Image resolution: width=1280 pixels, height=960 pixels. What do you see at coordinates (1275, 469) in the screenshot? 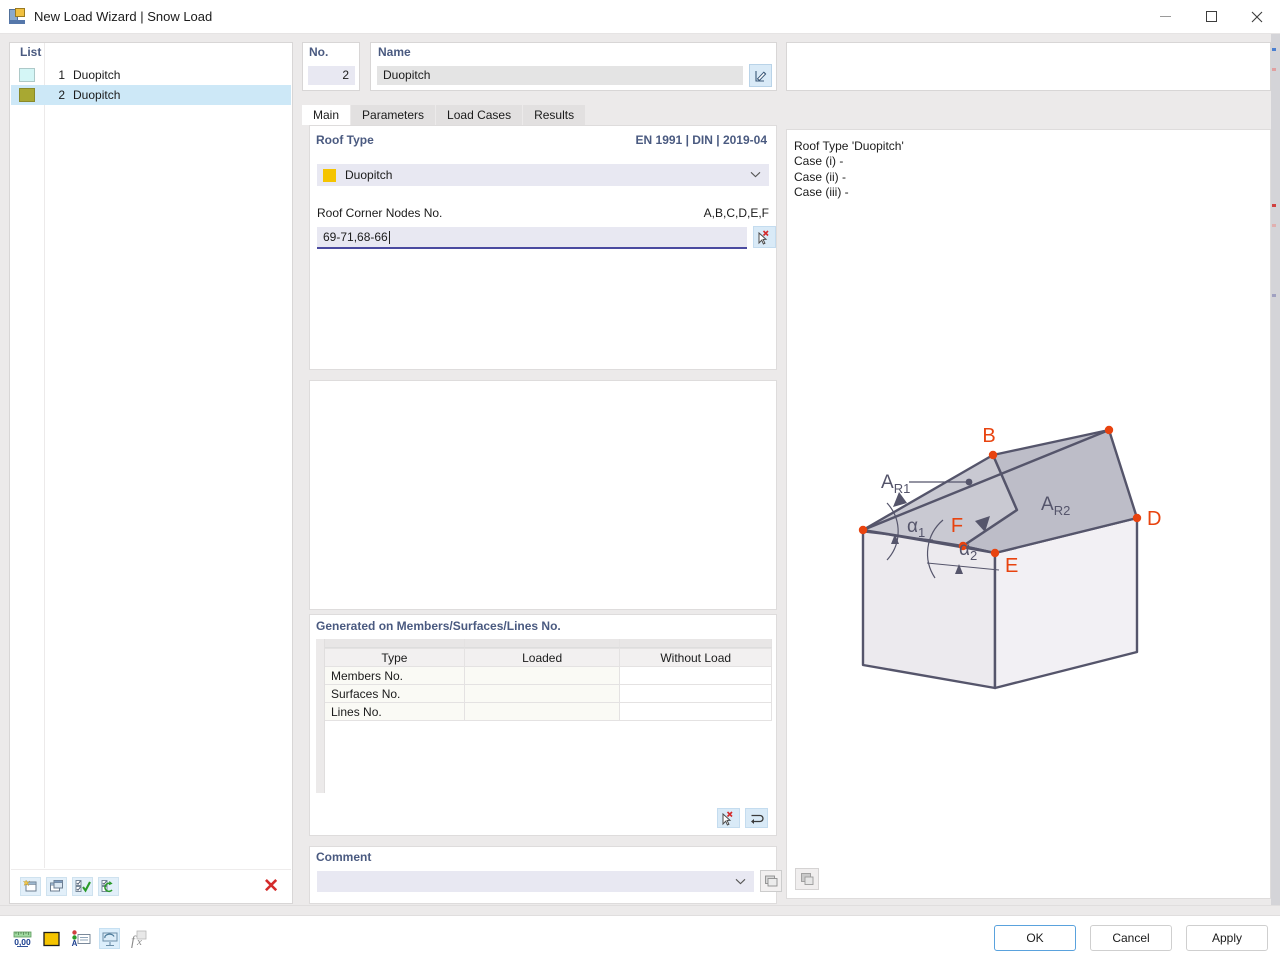
I see `document-scrollbar` at bounding box center [1275, 469].